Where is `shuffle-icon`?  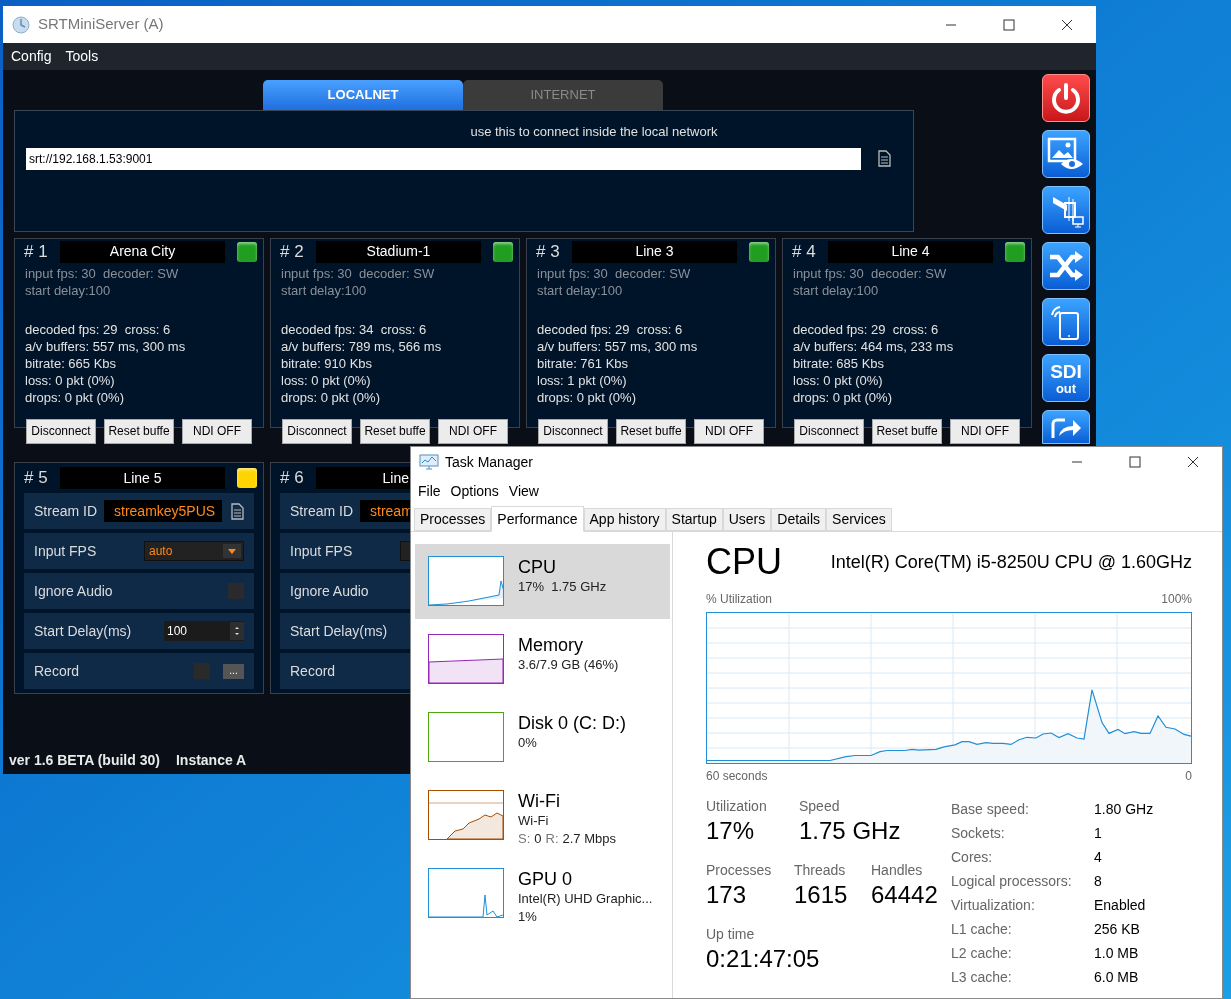
shuffle-icon is located at coordinates (1066, 266).